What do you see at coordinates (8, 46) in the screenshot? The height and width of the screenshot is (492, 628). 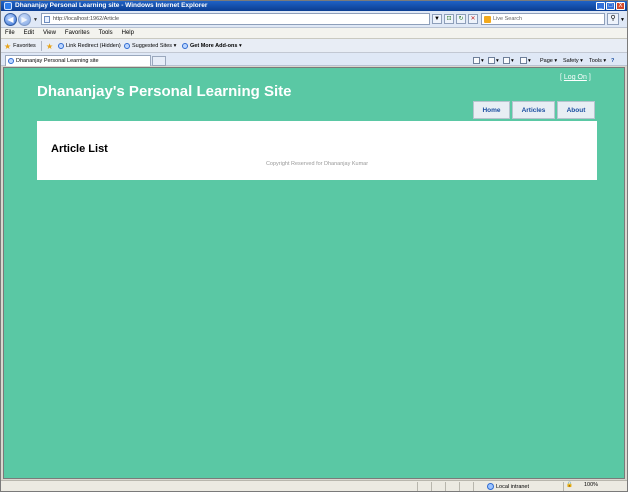 I see `star-icon: ★` at bounding box center [8, 46].